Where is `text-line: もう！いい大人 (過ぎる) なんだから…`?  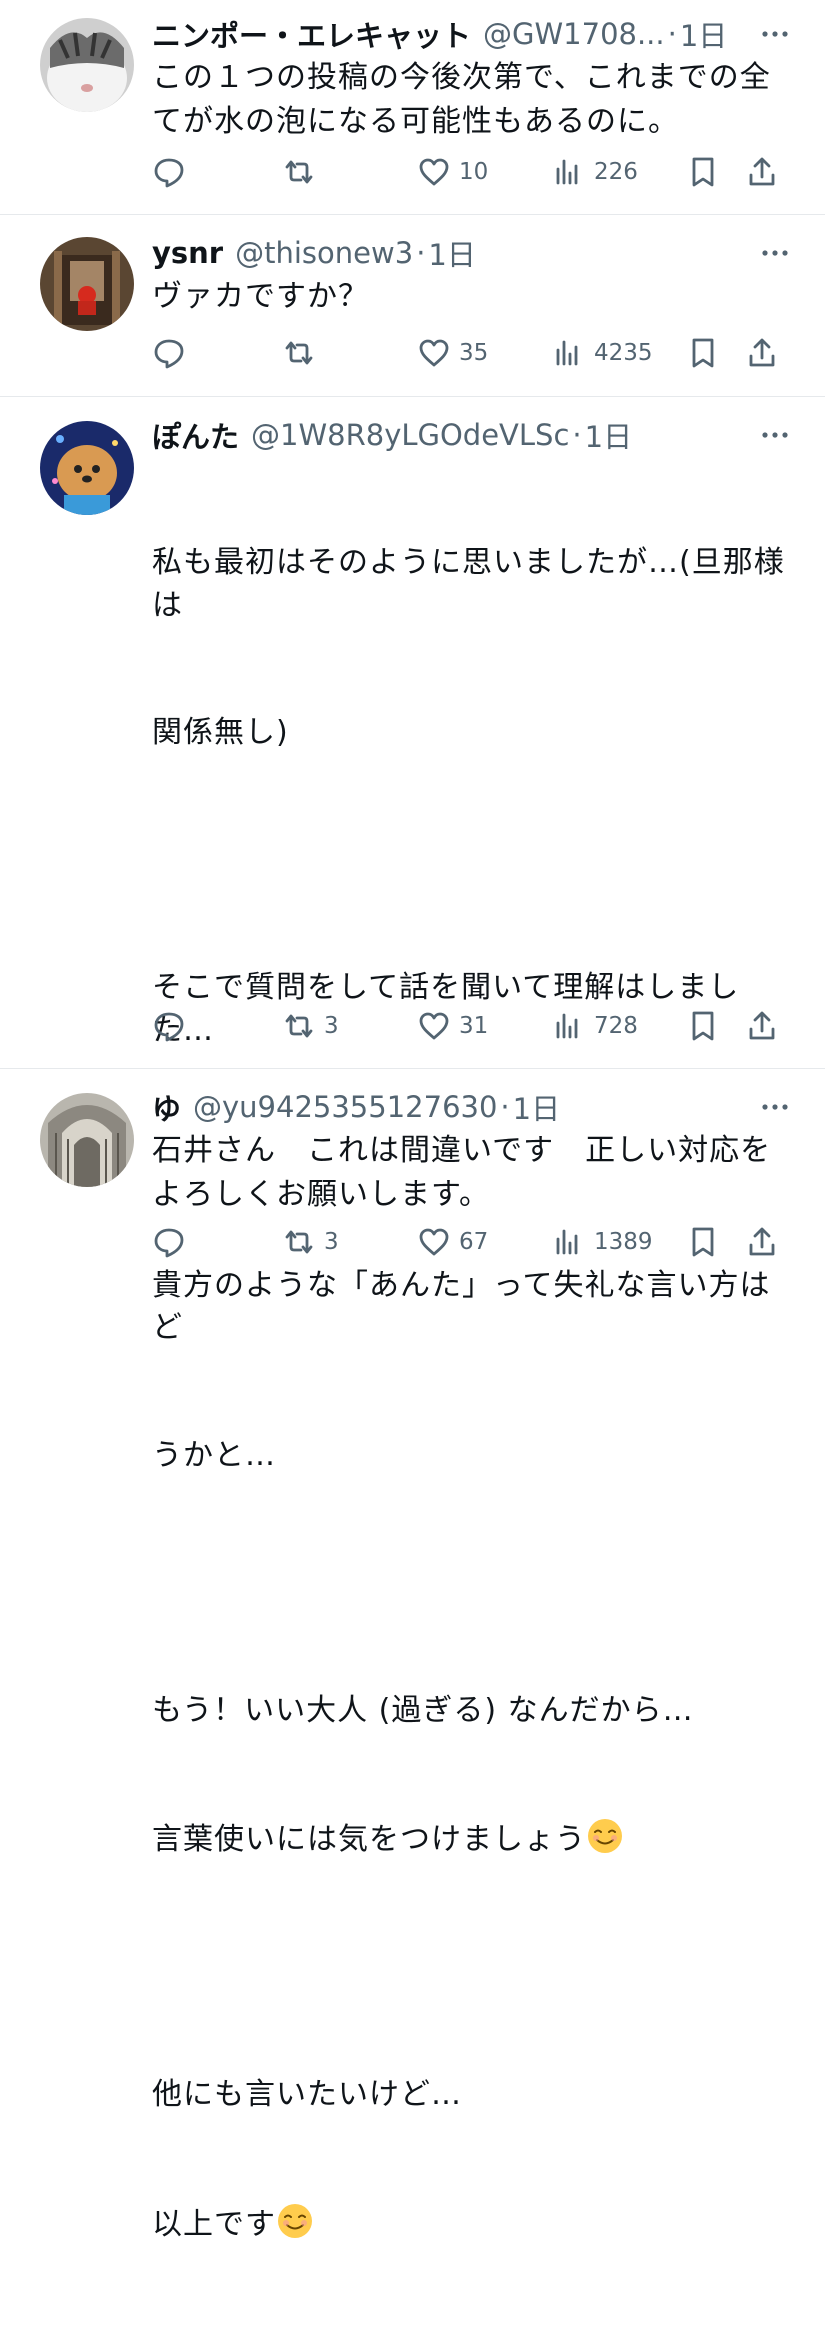
text-line: もう！いい大人 (過ぎる) なんだから… is located at coordinates (423, 1710).